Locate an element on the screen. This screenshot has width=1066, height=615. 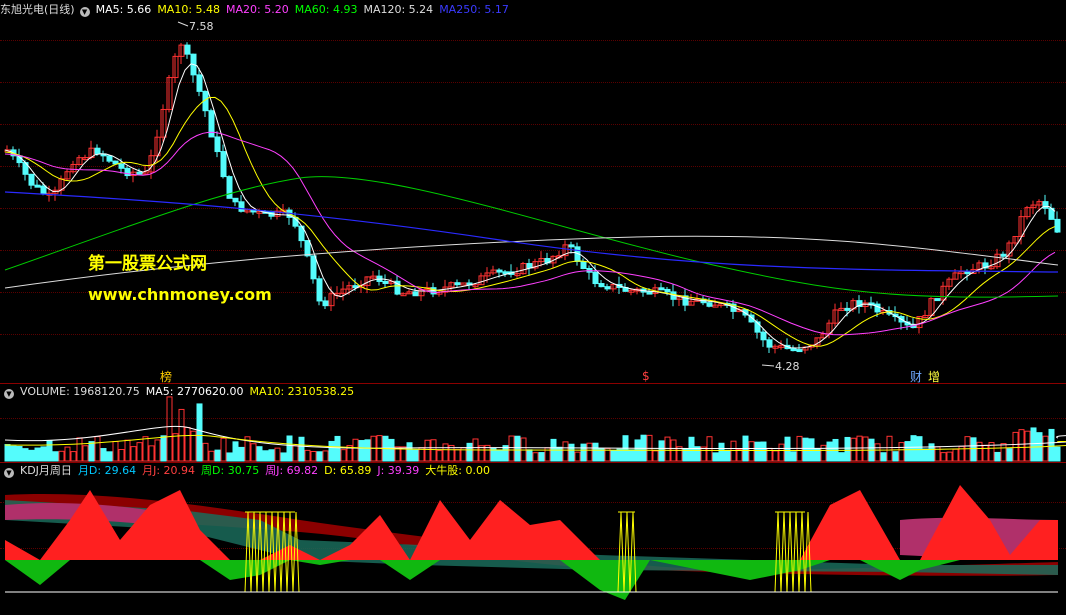
ma-label-1: MA10: 5.48 is located at coordinates (189, 9).